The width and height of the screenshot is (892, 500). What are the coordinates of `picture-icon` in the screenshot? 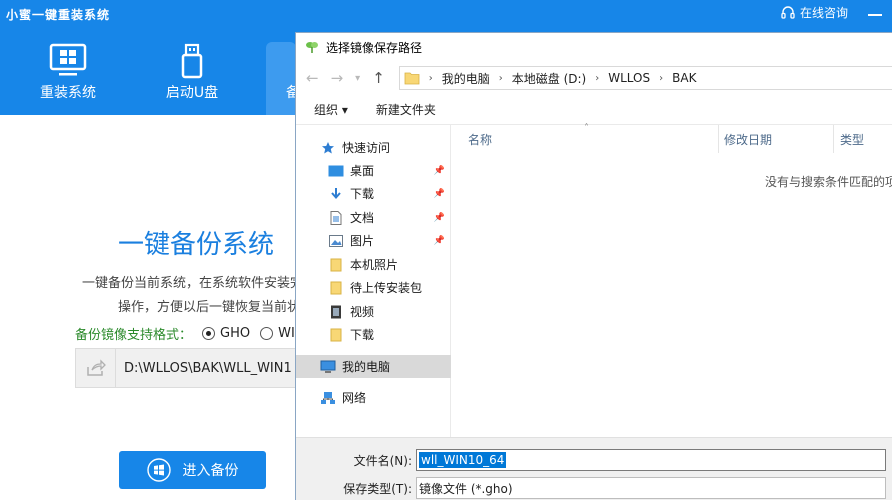 It's located at (336, 241).